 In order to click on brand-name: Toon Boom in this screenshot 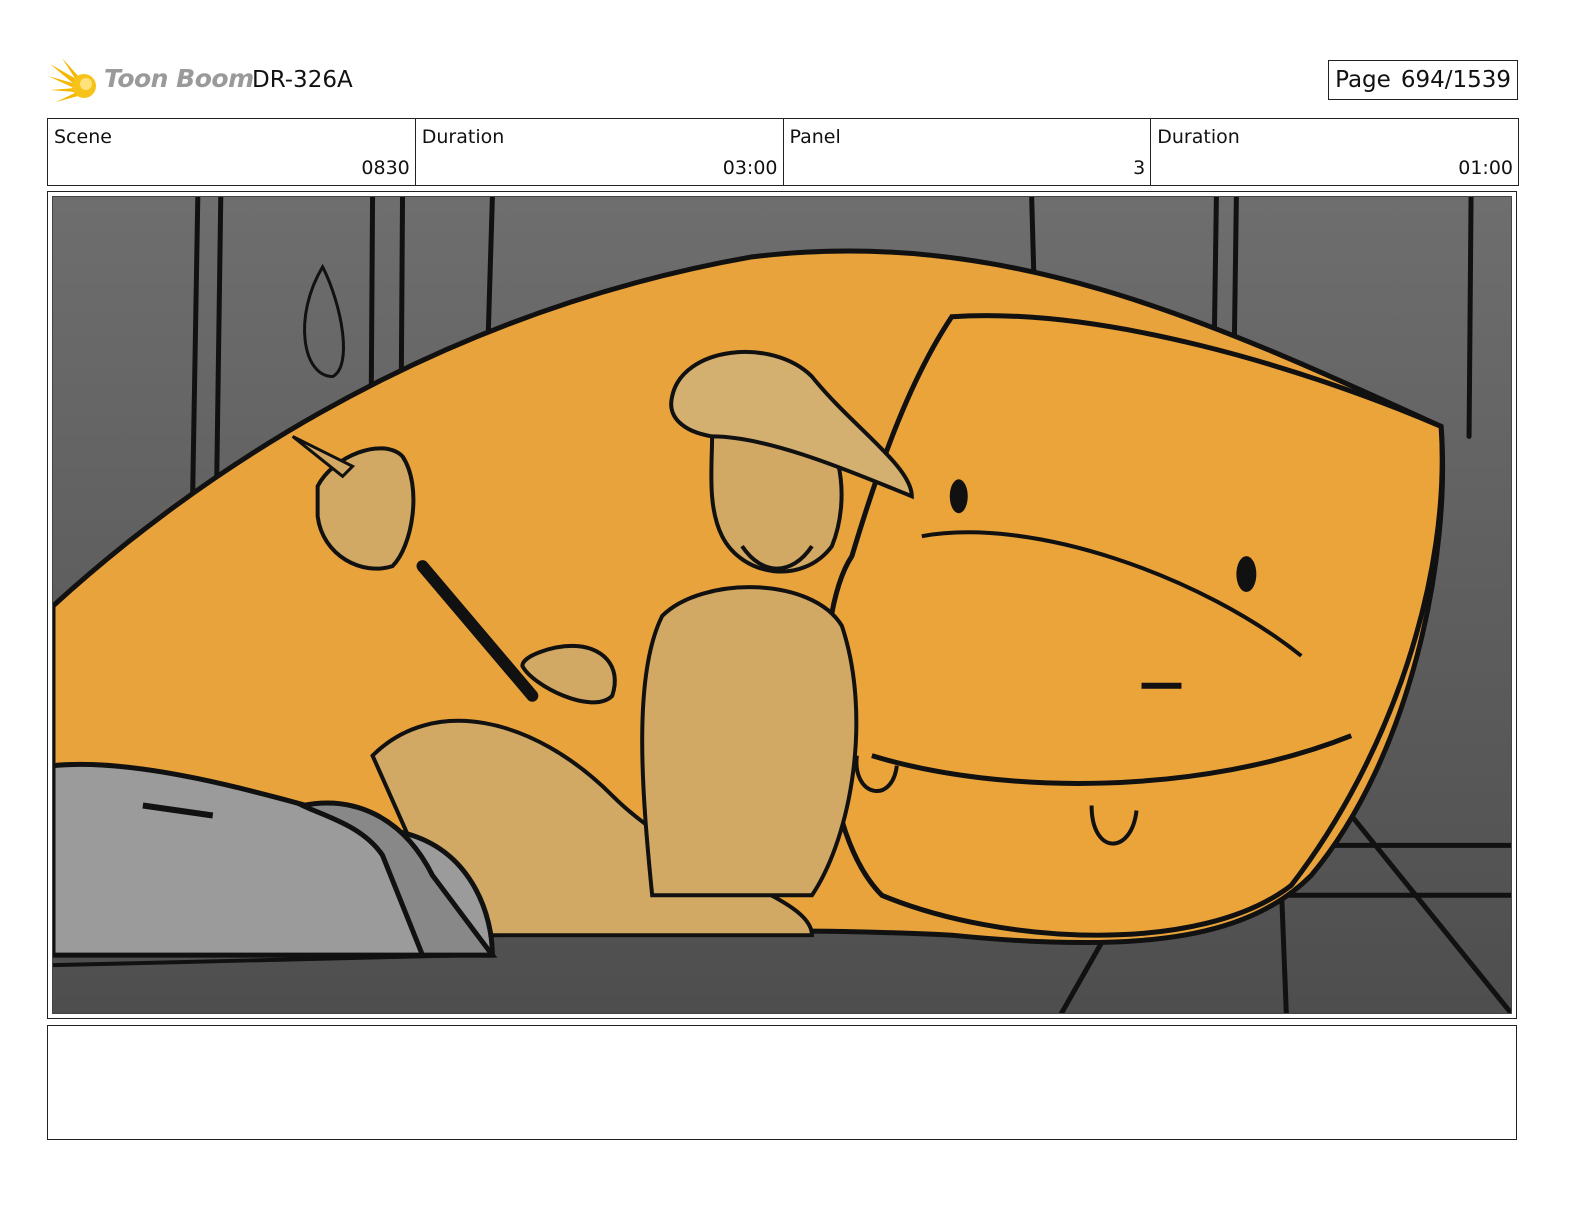, I will do `click(179, 78)`.